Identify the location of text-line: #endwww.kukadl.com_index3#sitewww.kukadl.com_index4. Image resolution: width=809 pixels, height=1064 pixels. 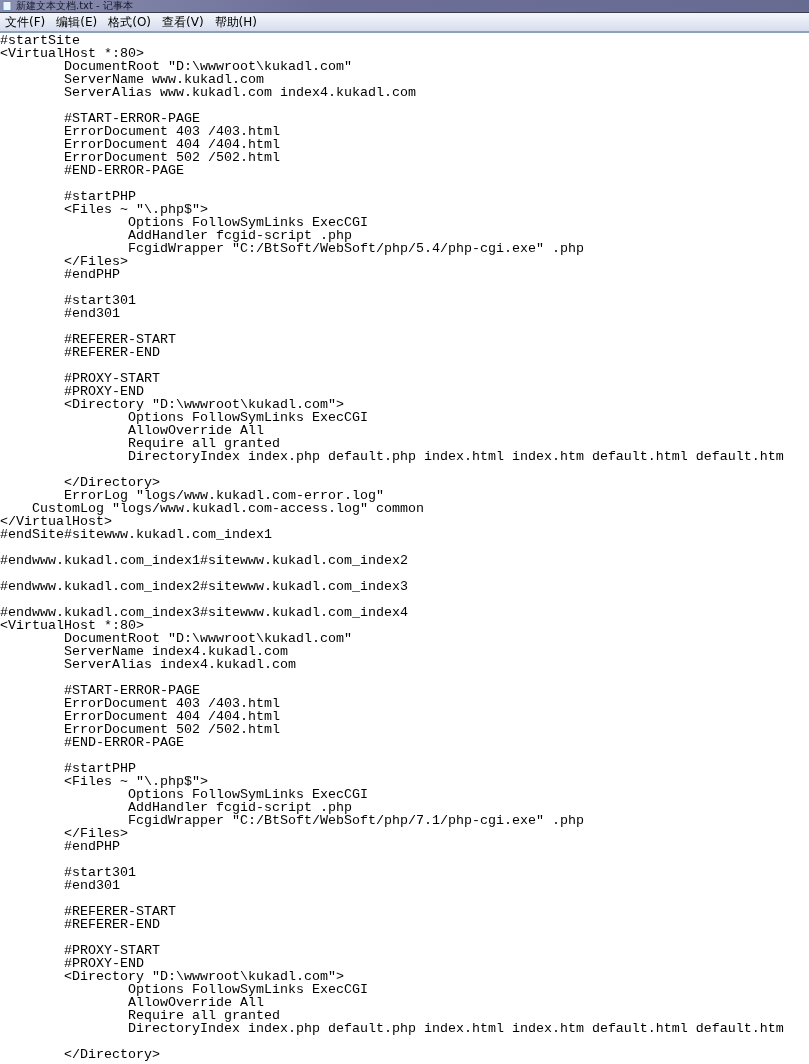
(204, 612).